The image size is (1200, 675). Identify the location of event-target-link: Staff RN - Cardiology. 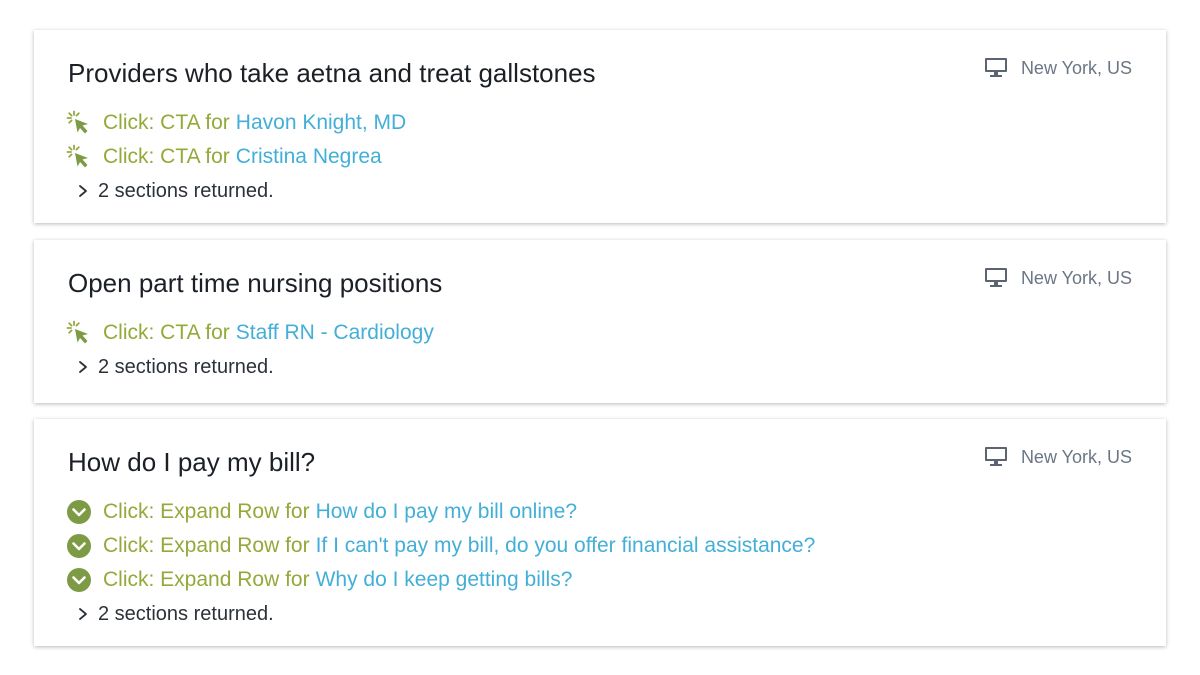
(335, 333).